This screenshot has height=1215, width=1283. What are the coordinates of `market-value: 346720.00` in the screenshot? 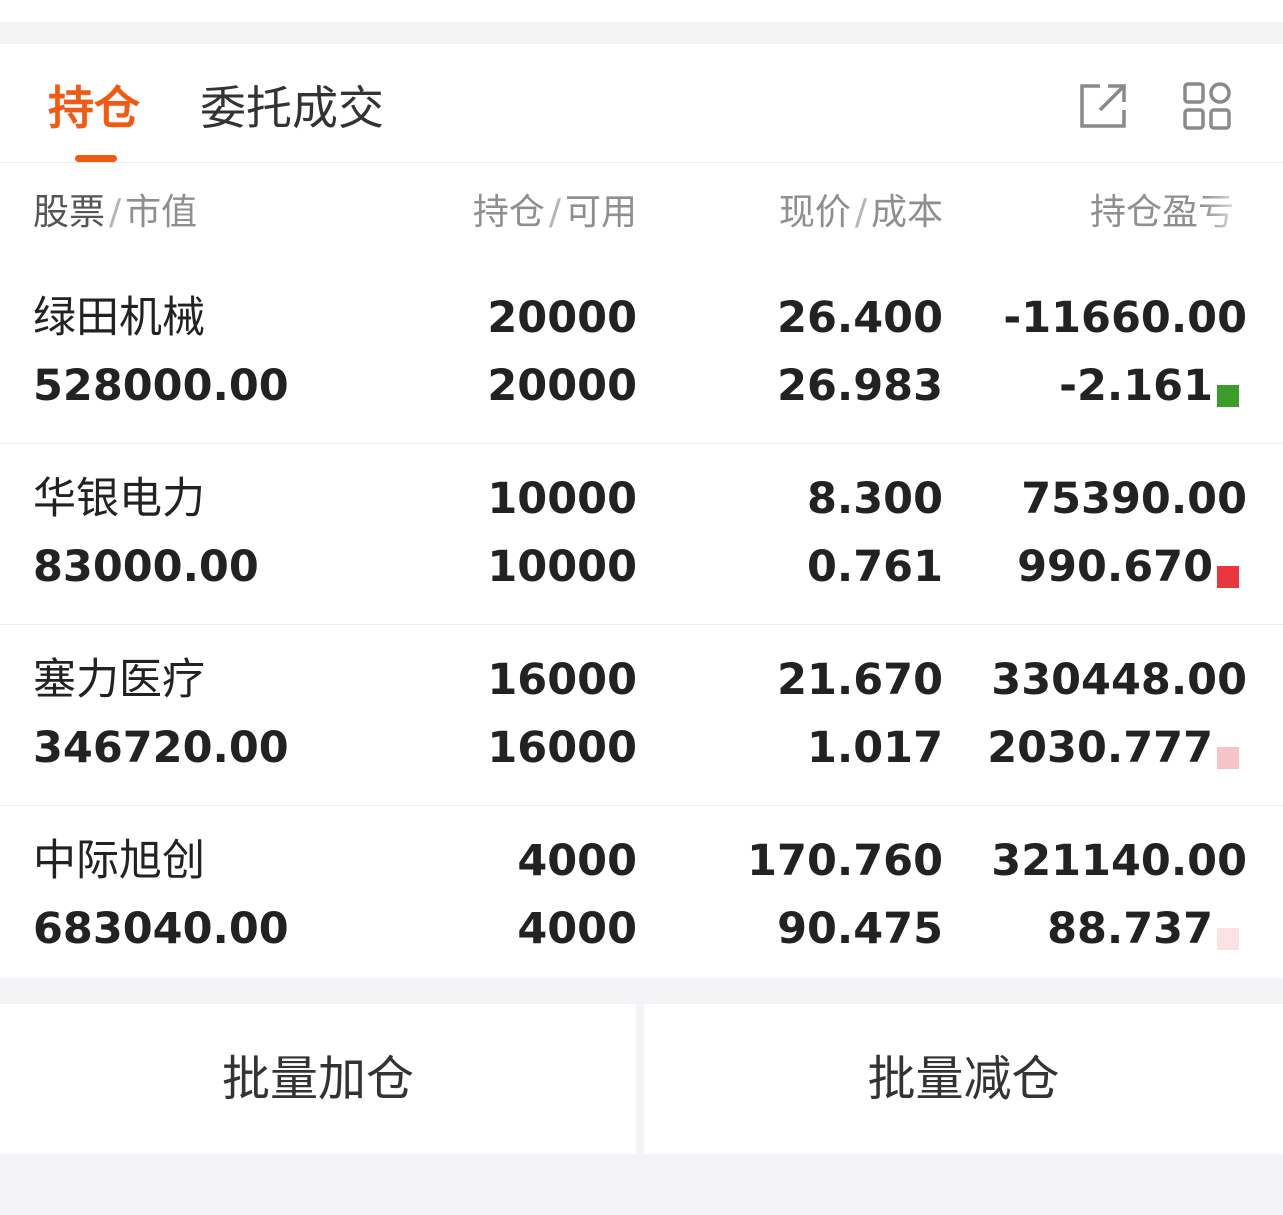 It's located at (161, 748).